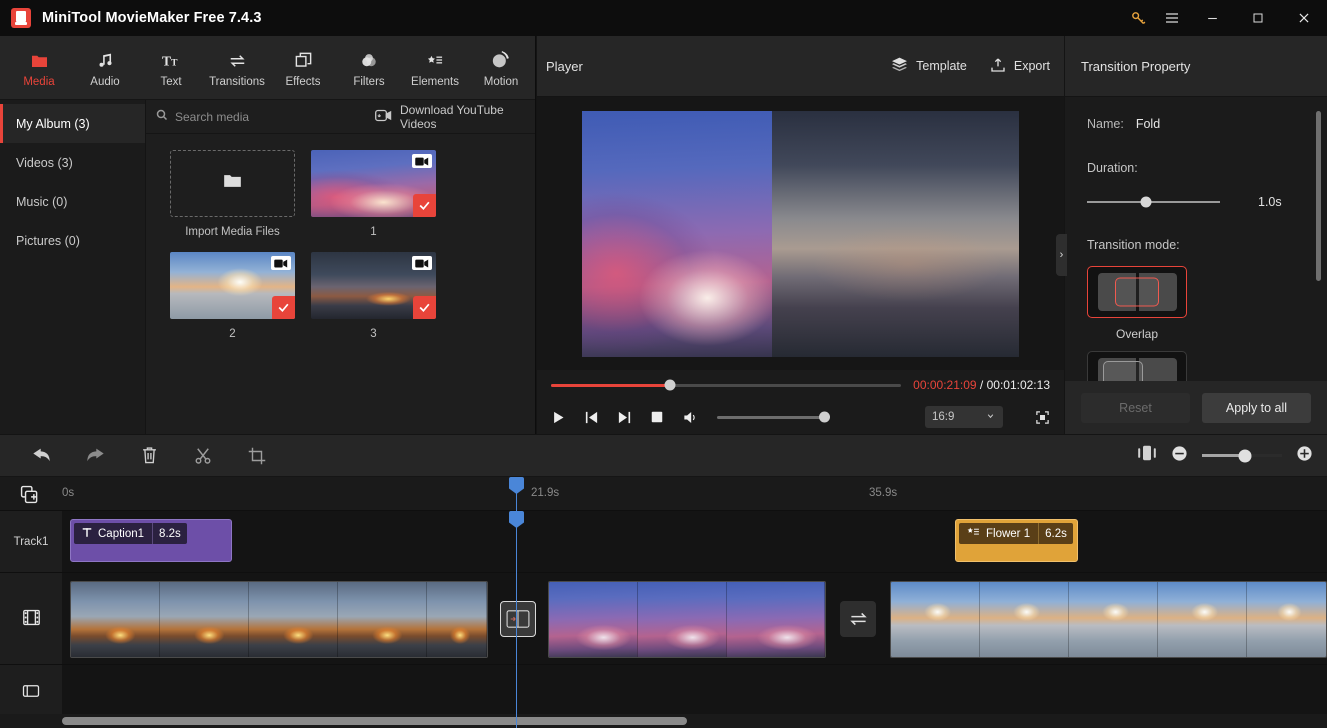  I want to click on zoom-out-icon, so click(1179, 456).